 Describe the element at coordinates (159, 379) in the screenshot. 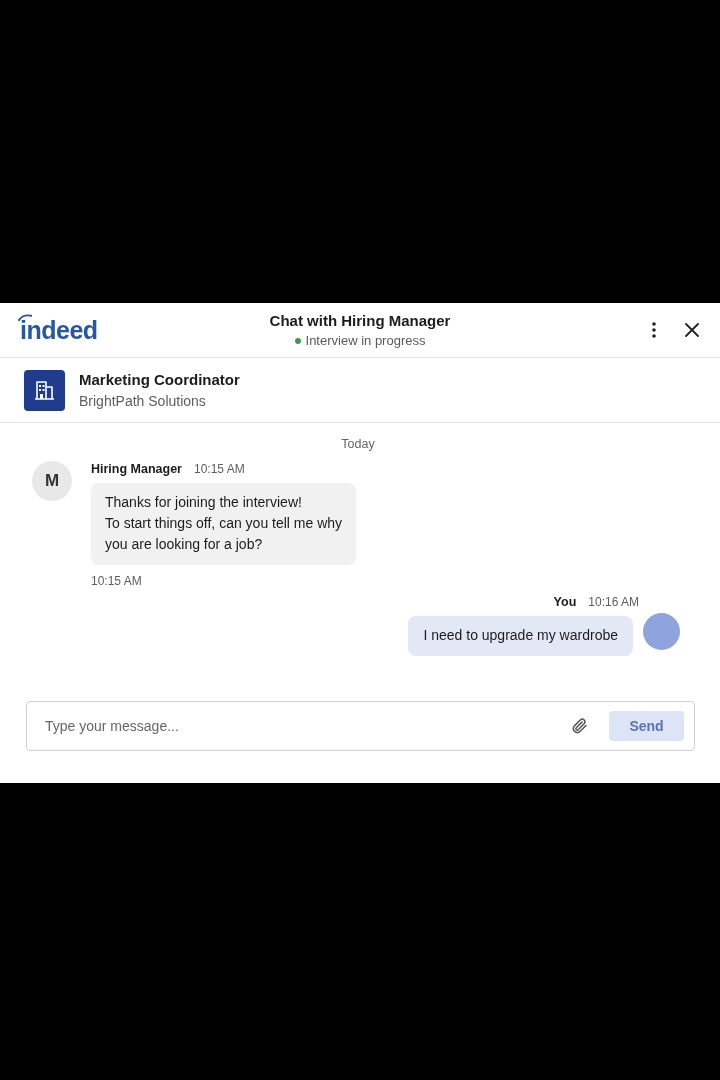

I see `job-title: Marketing Coordinator` at that location.